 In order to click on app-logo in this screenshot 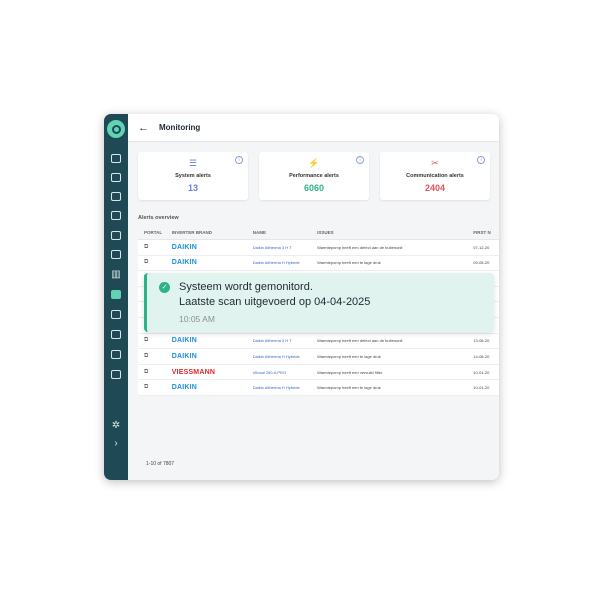, I will do `click(116, 129)`.